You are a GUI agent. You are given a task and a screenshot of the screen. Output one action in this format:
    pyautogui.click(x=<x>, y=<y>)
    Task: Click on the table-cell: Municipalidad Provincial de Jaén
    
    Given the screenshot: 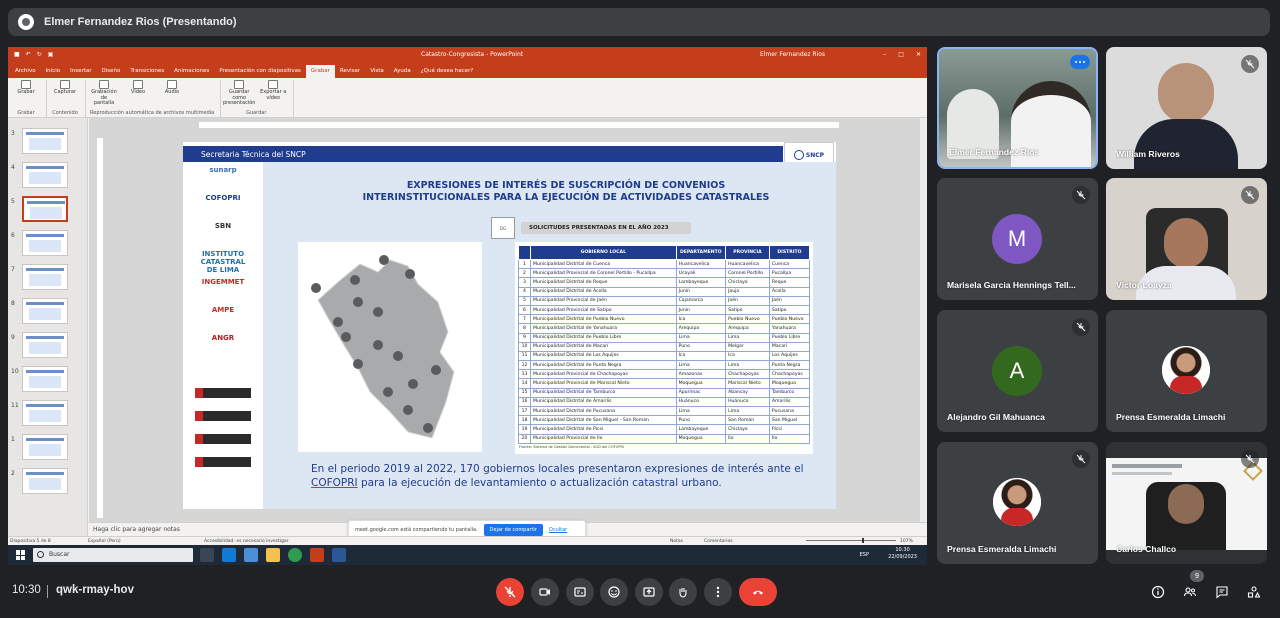 What is the action you would take?
    pyautogui.click(x=603, y=300)
    